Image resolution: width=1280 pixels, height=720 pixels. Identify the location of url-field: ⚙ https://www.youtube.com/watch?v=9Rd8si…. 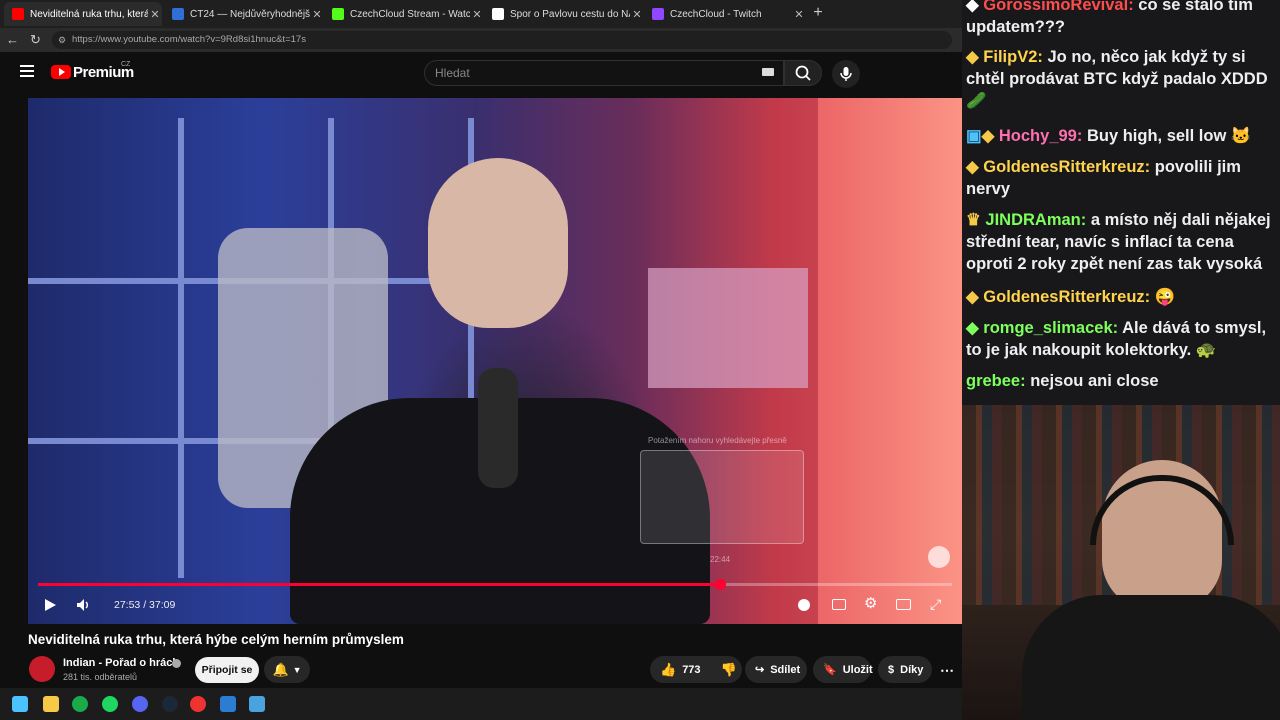
(502, 40).